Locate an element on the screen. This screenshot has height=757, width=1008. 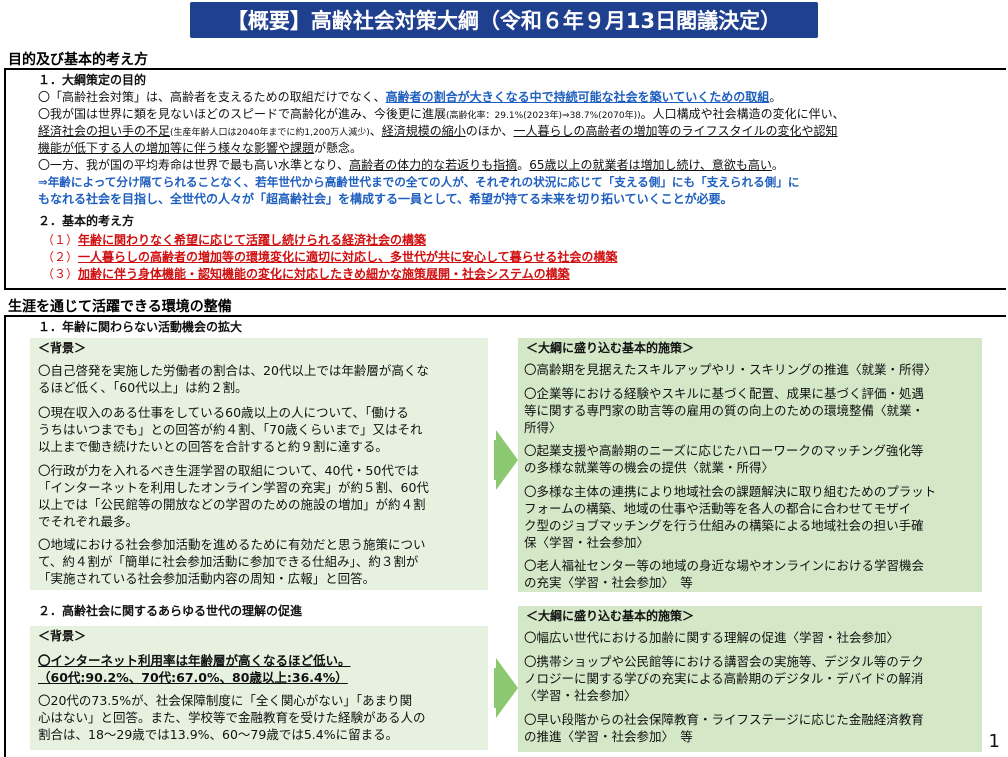
measure1-line-3: 等に関する専門家の助言等の雇用の質の向上のための環境整備〈就業・ is located at coordinates (724, 410).